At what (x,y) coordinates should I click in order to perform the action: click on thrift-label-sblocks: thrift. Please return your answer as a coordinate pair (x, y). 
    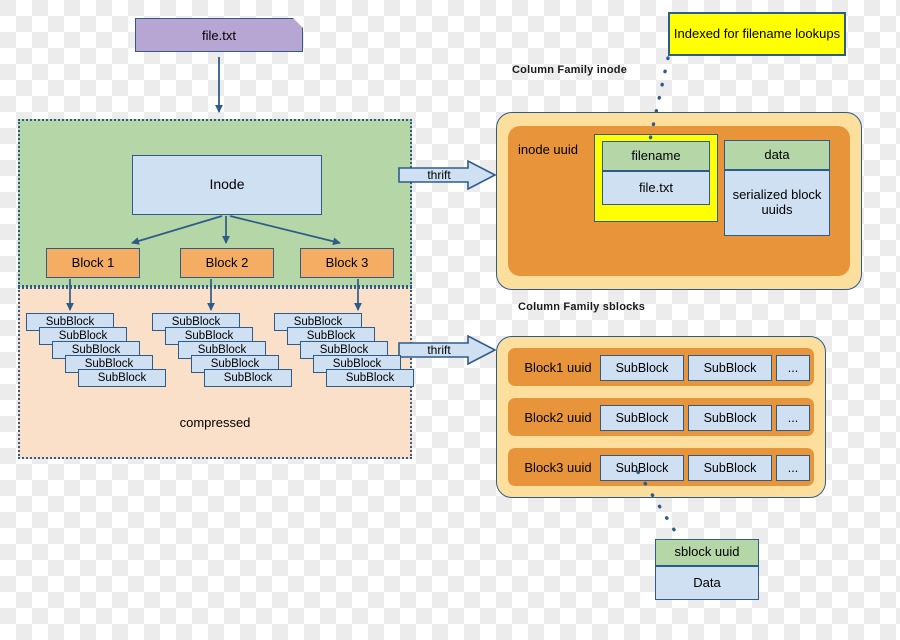
    Looking at the image, I should click on (439, 350).